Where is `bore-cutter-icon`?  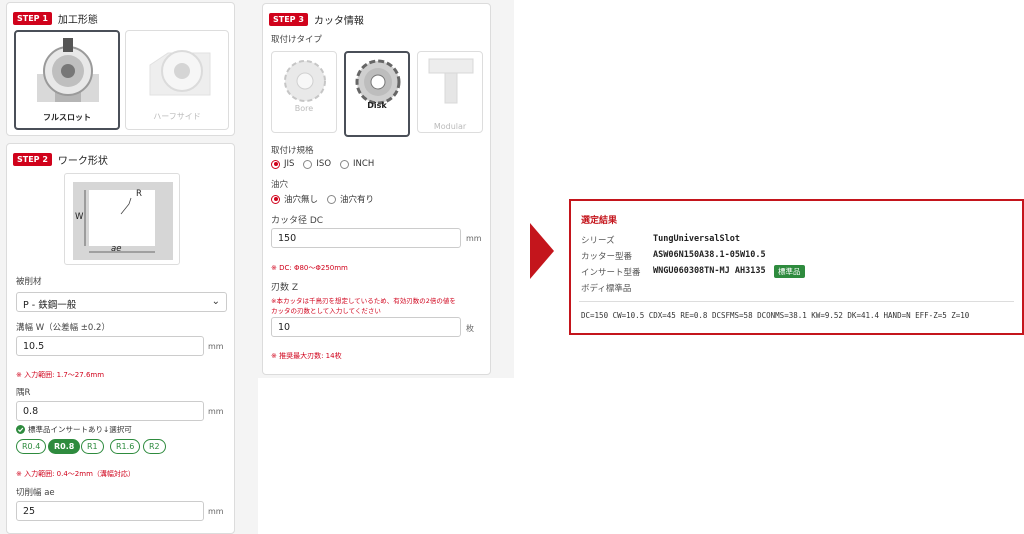
bore-cutter-icon is located at coordinates (305, 81).